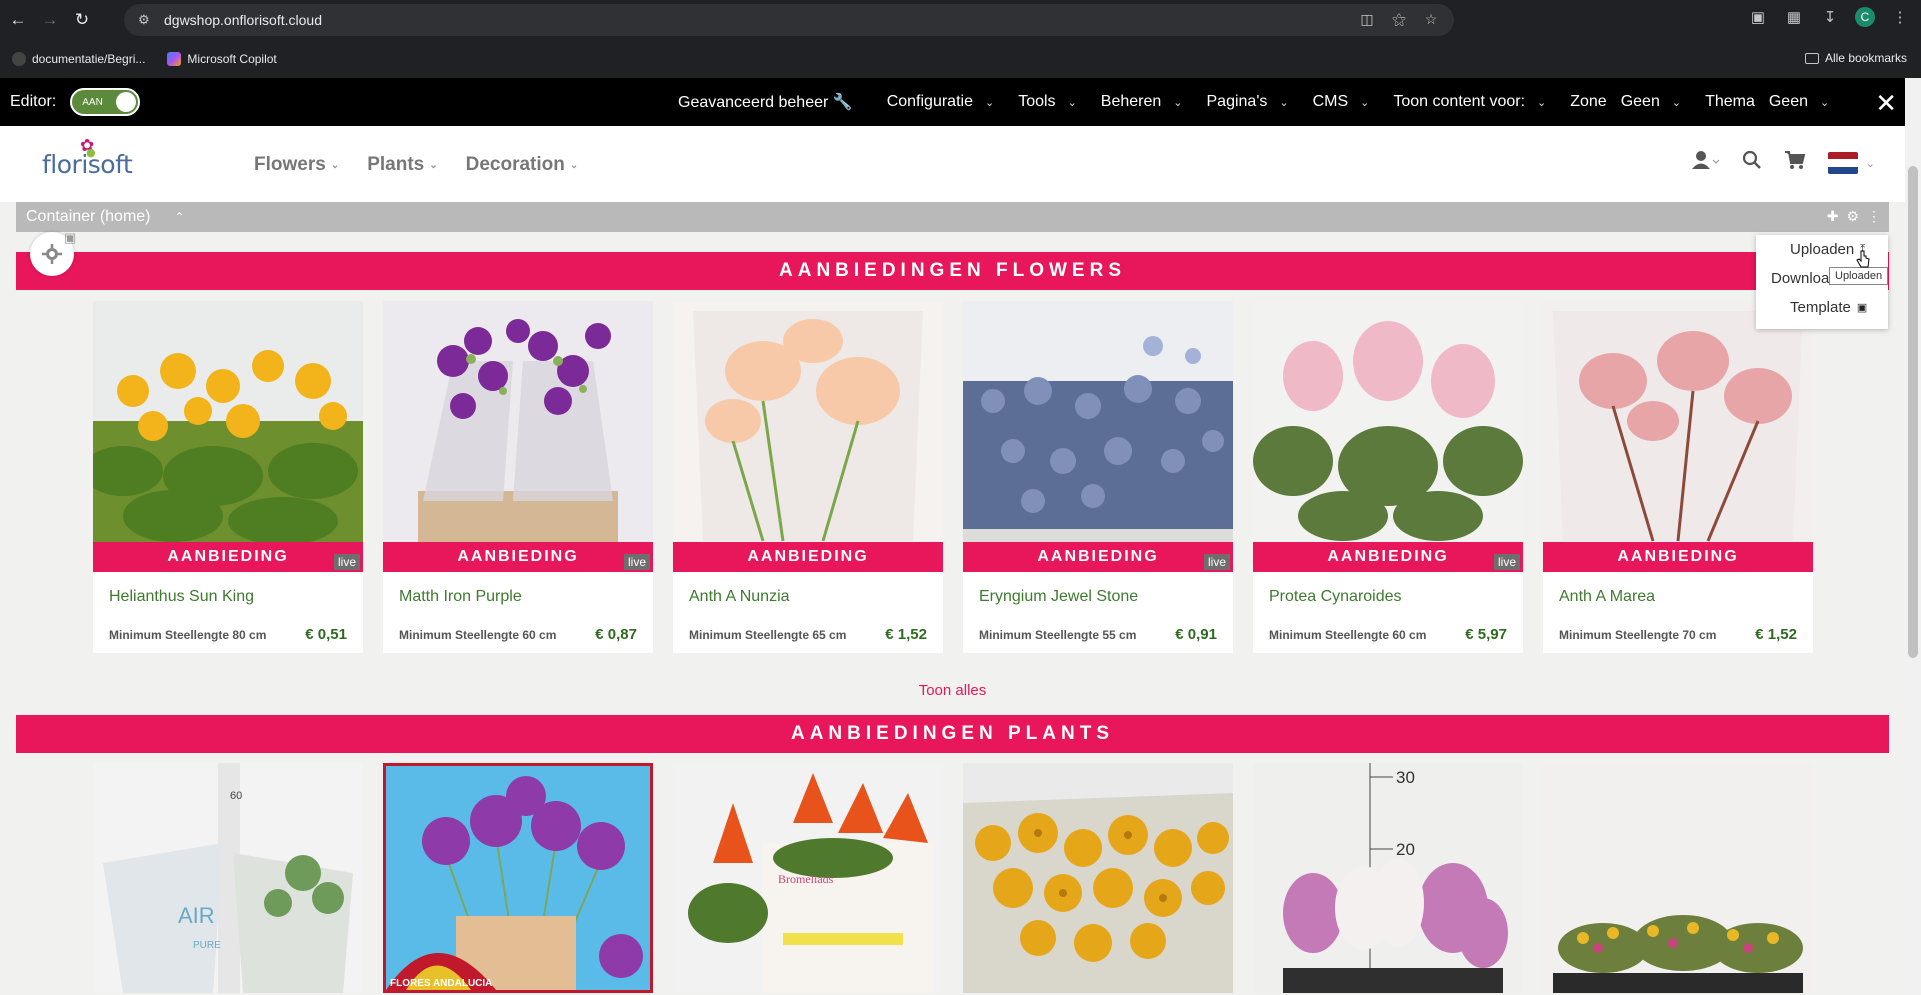  Describe the element at coordinates (222, 59) in the screenshot. I see `bookmark-copilot: Microsoft Copilot` at that location.